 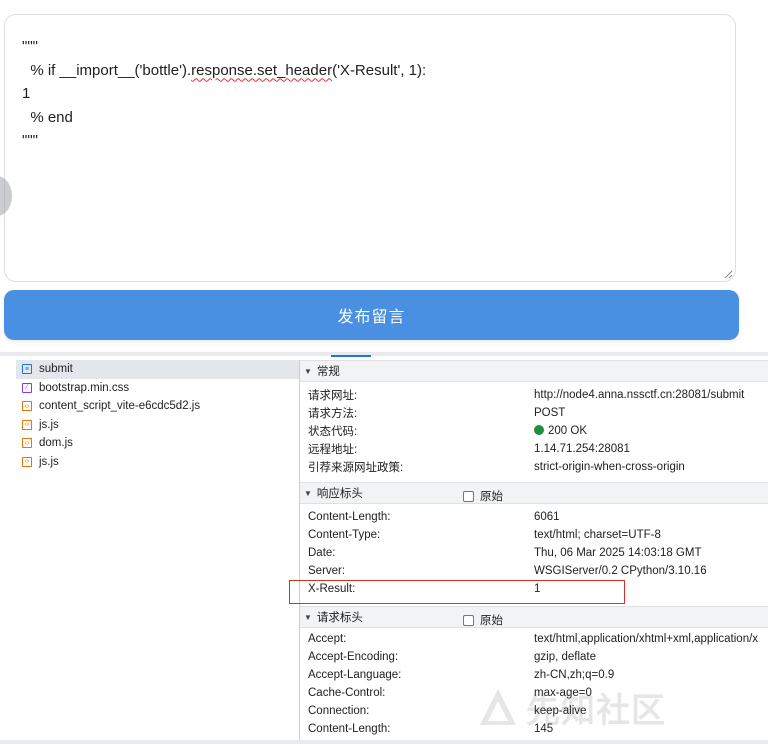 What do you see at coordinates (333, 450) in the screenshot?
I see `header-key: 远程地址:` at bounding box center [333, 450].